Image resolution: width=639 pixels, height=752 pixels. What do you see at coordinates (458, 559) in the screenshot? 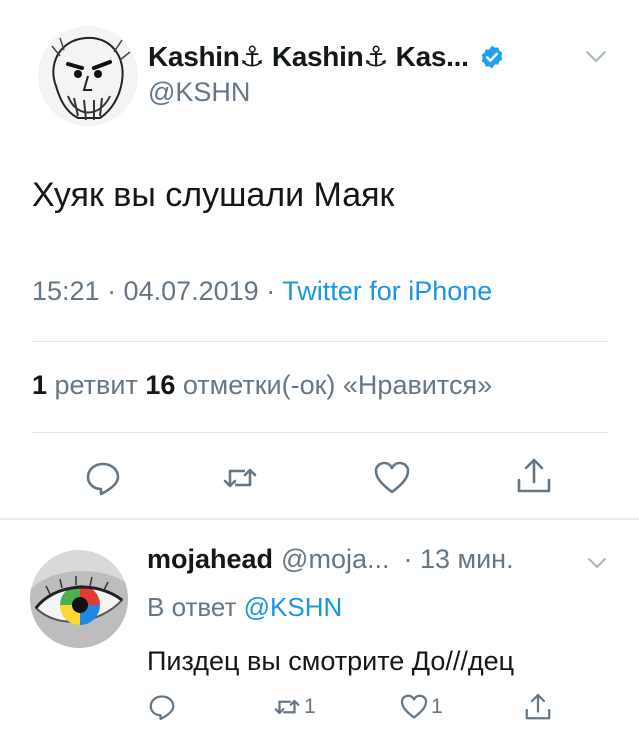
I see `reply-timestamp: · 13 мин.` at bounding box center [458, 559].